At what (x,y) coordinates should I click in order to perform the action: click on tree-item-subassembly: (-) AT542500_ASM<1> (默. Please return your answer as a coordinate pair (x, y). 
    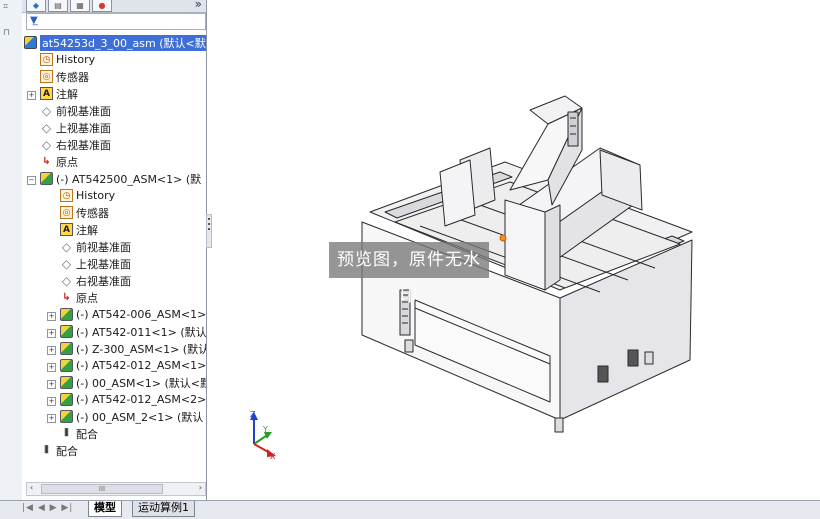
    Looking at the image, I should click on (120, 178).